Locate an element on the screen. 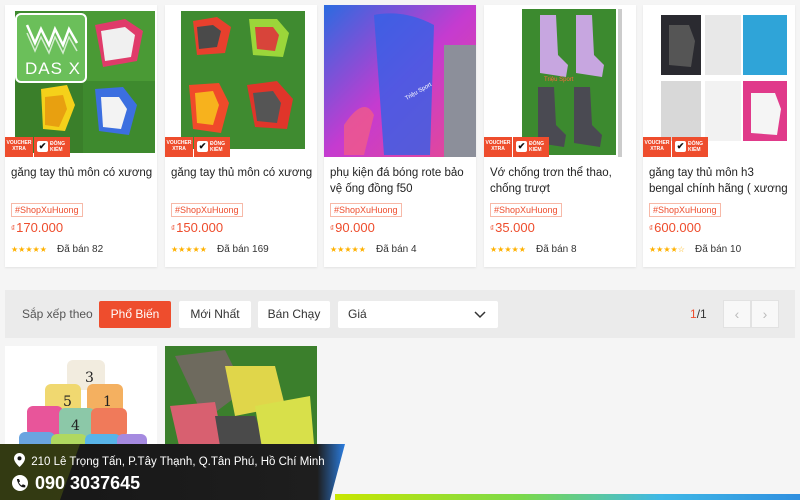 The height and width of the screenshot is (500, 800). product-image: Triệu Sport VOUCHER XTRA ✔ ĐÓNG KIỂM is located at coordinates (560, 81).